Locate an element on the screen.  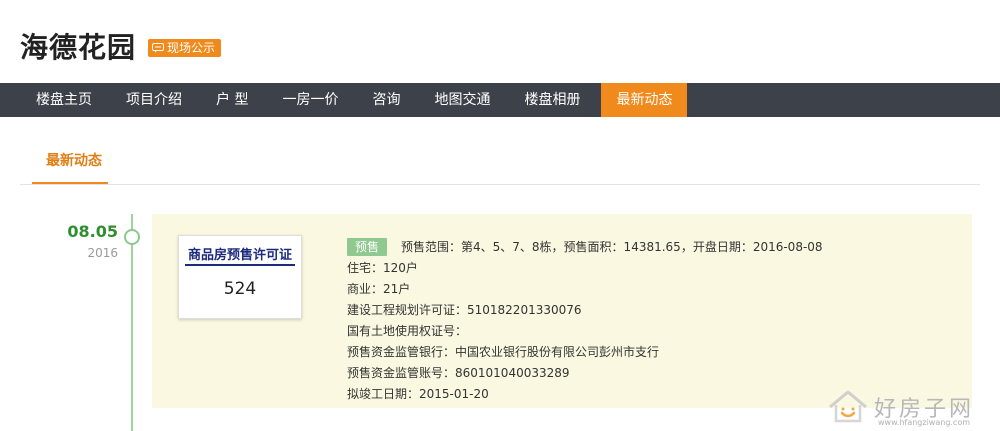
main-nav: 楼盘主页 项目介绍 户 型 一房一价 咨询 地图交通 楼盘相册 最新动态 is located at coordinates (500, 100).